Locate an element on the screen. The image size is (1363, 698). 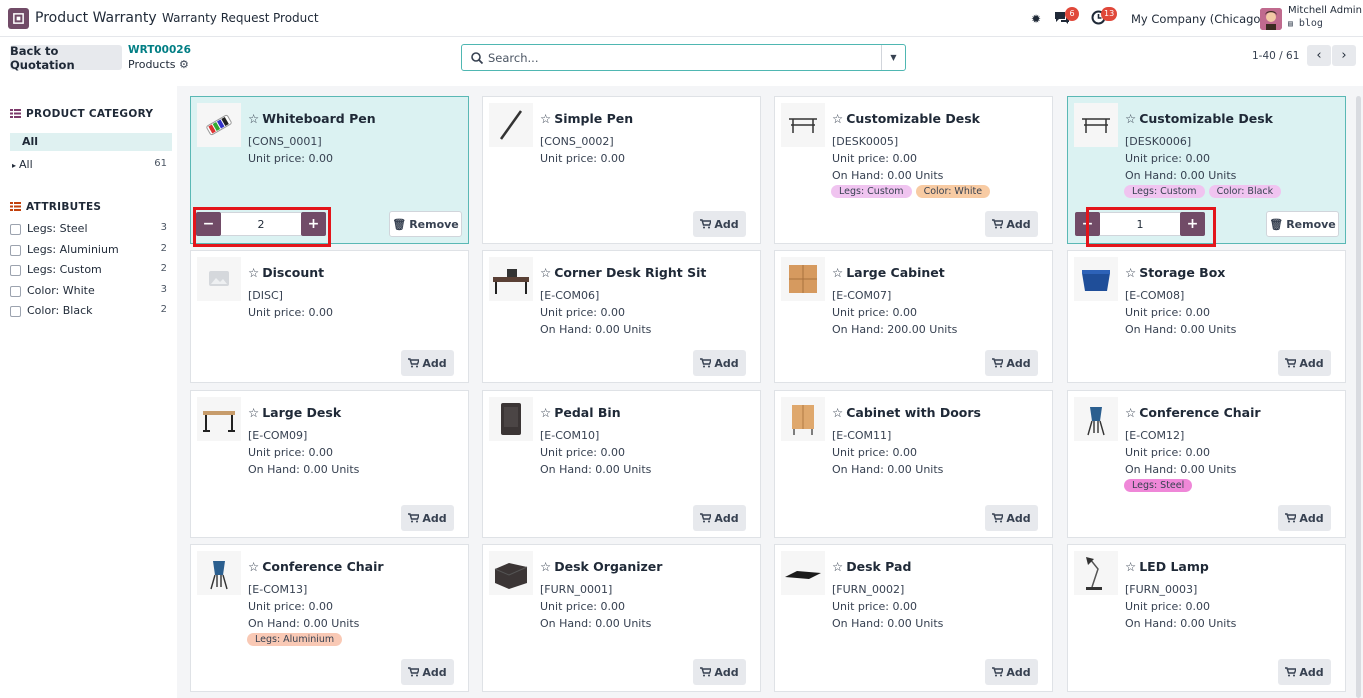
scrollbar is located at coordinates (1358, 397).